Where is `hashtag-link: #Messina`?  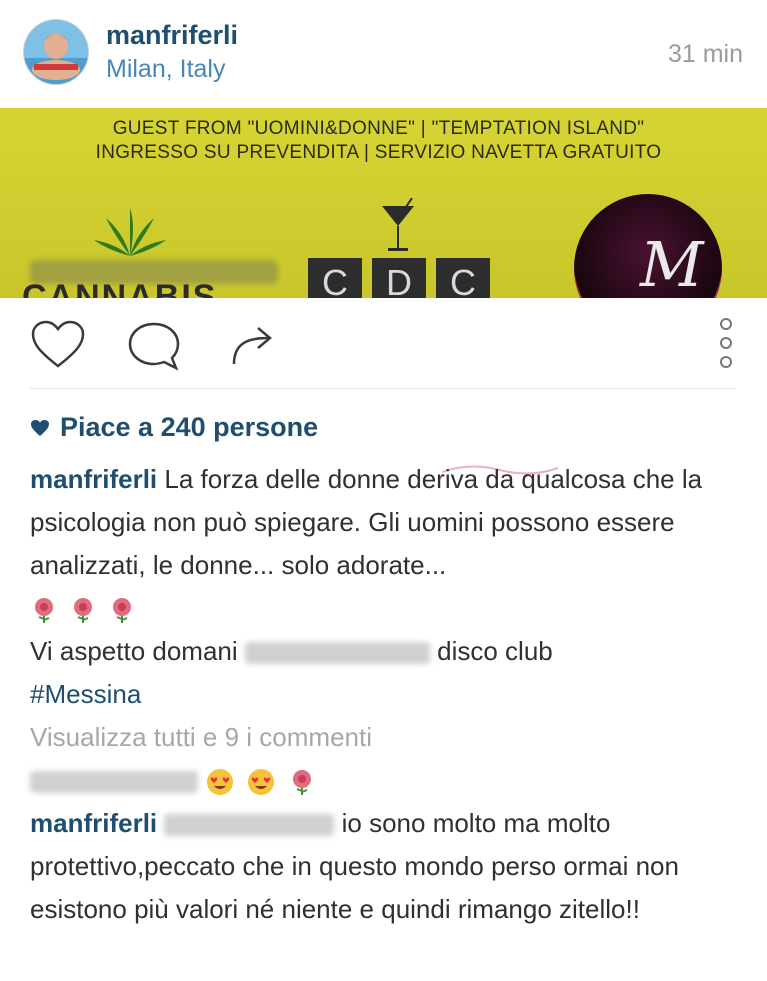 hashtag-link: #Messina is located at coordinates (387, 694).